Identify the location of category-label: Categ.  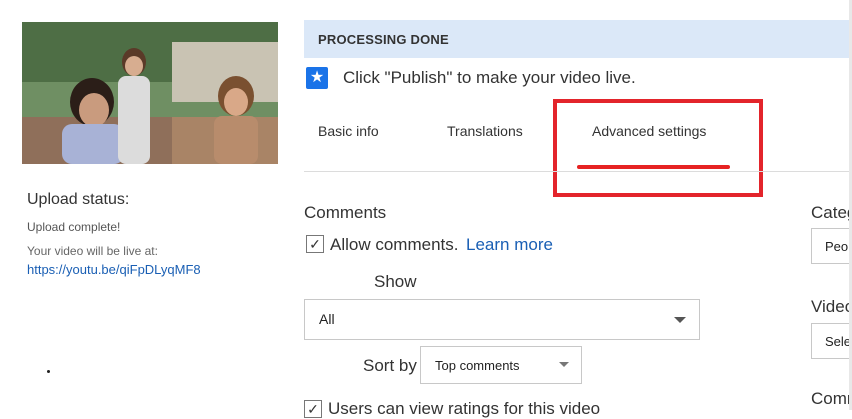
(831, 212).